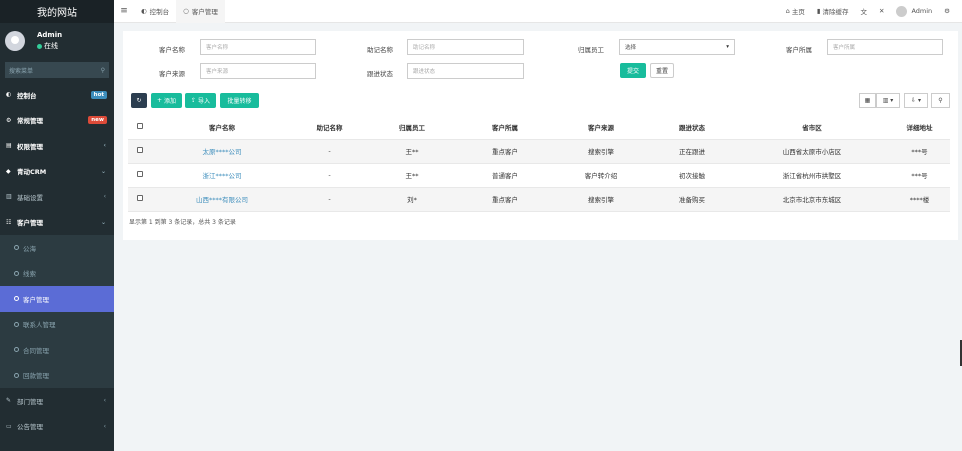  Describe the element at coordinates (57, 95) in the screenshot. I see `sidebar-item-dashboard: ◐ 控制台 hot` at that location.